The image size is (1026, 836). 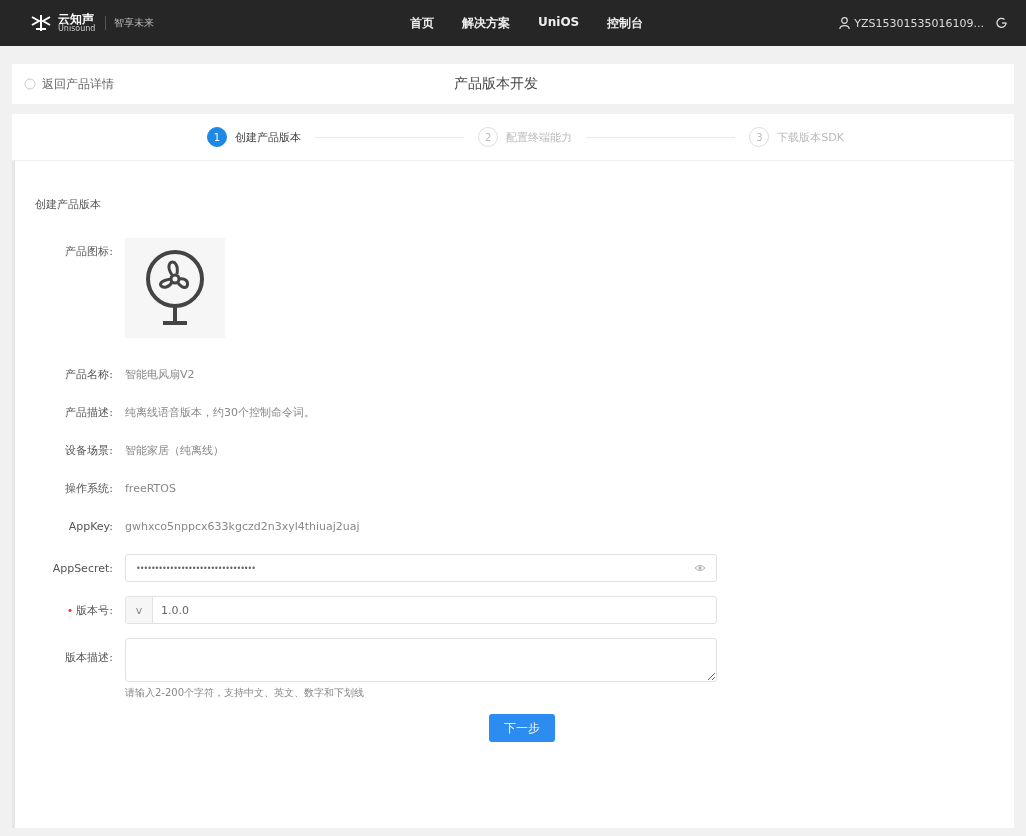 What do you see at coordinates (82, 568) in the screenshot?
I see `field-label: AppSecret:` at bounding box center [82, 568].